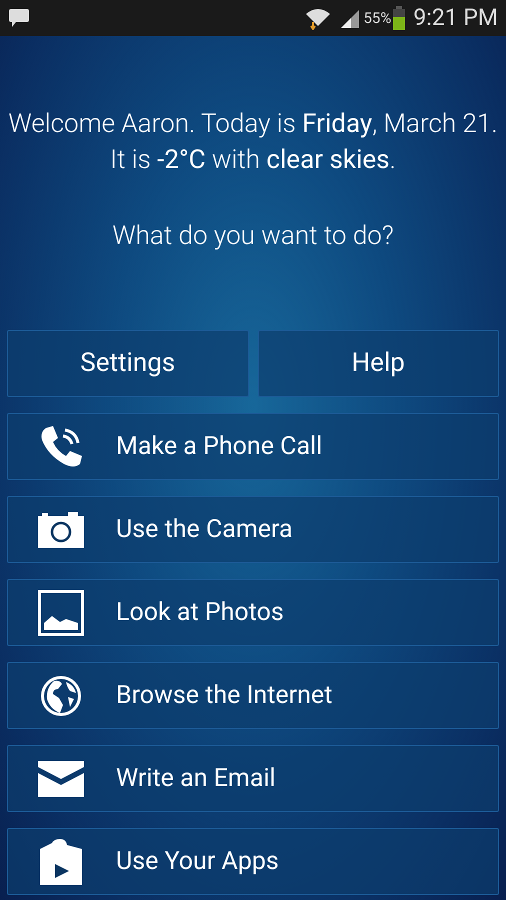 Image resolution: width=506 pixels, height=900 pixels. I want to click on clock: 9:21 PM, so click(455, 17).